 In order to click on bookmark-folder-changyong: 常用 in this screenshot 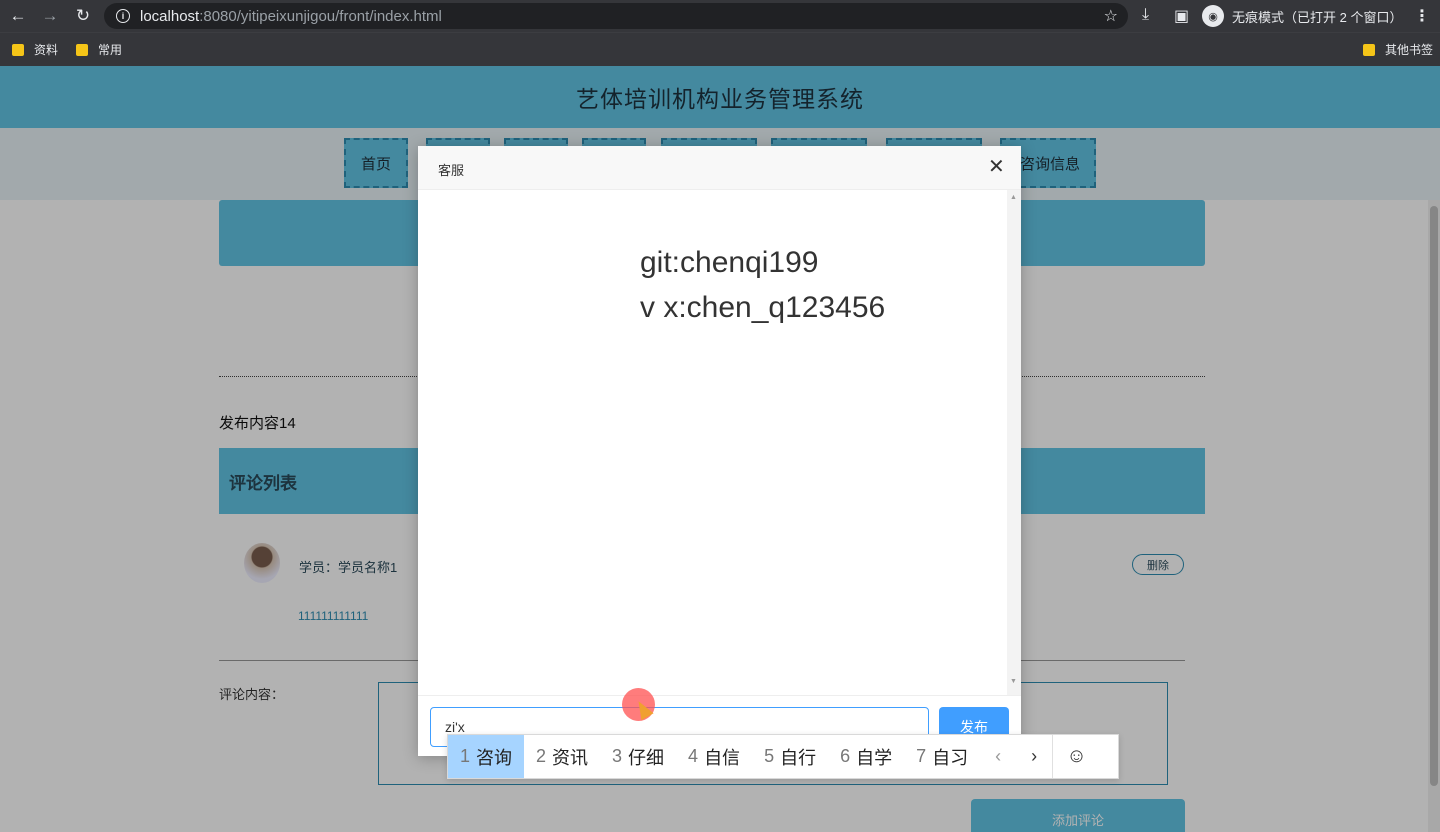, I will do `click(99, 49)`.